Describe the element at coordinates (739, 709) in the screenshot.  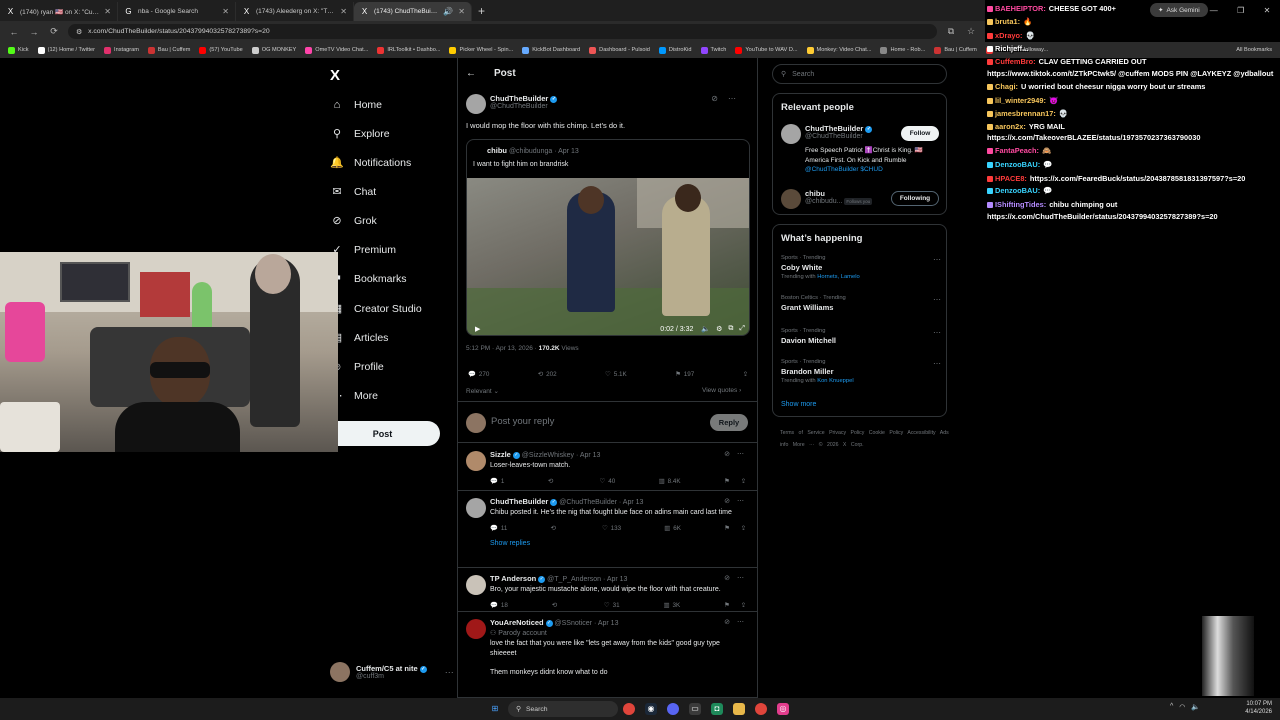
I see `file-explorer-icon` at that location.